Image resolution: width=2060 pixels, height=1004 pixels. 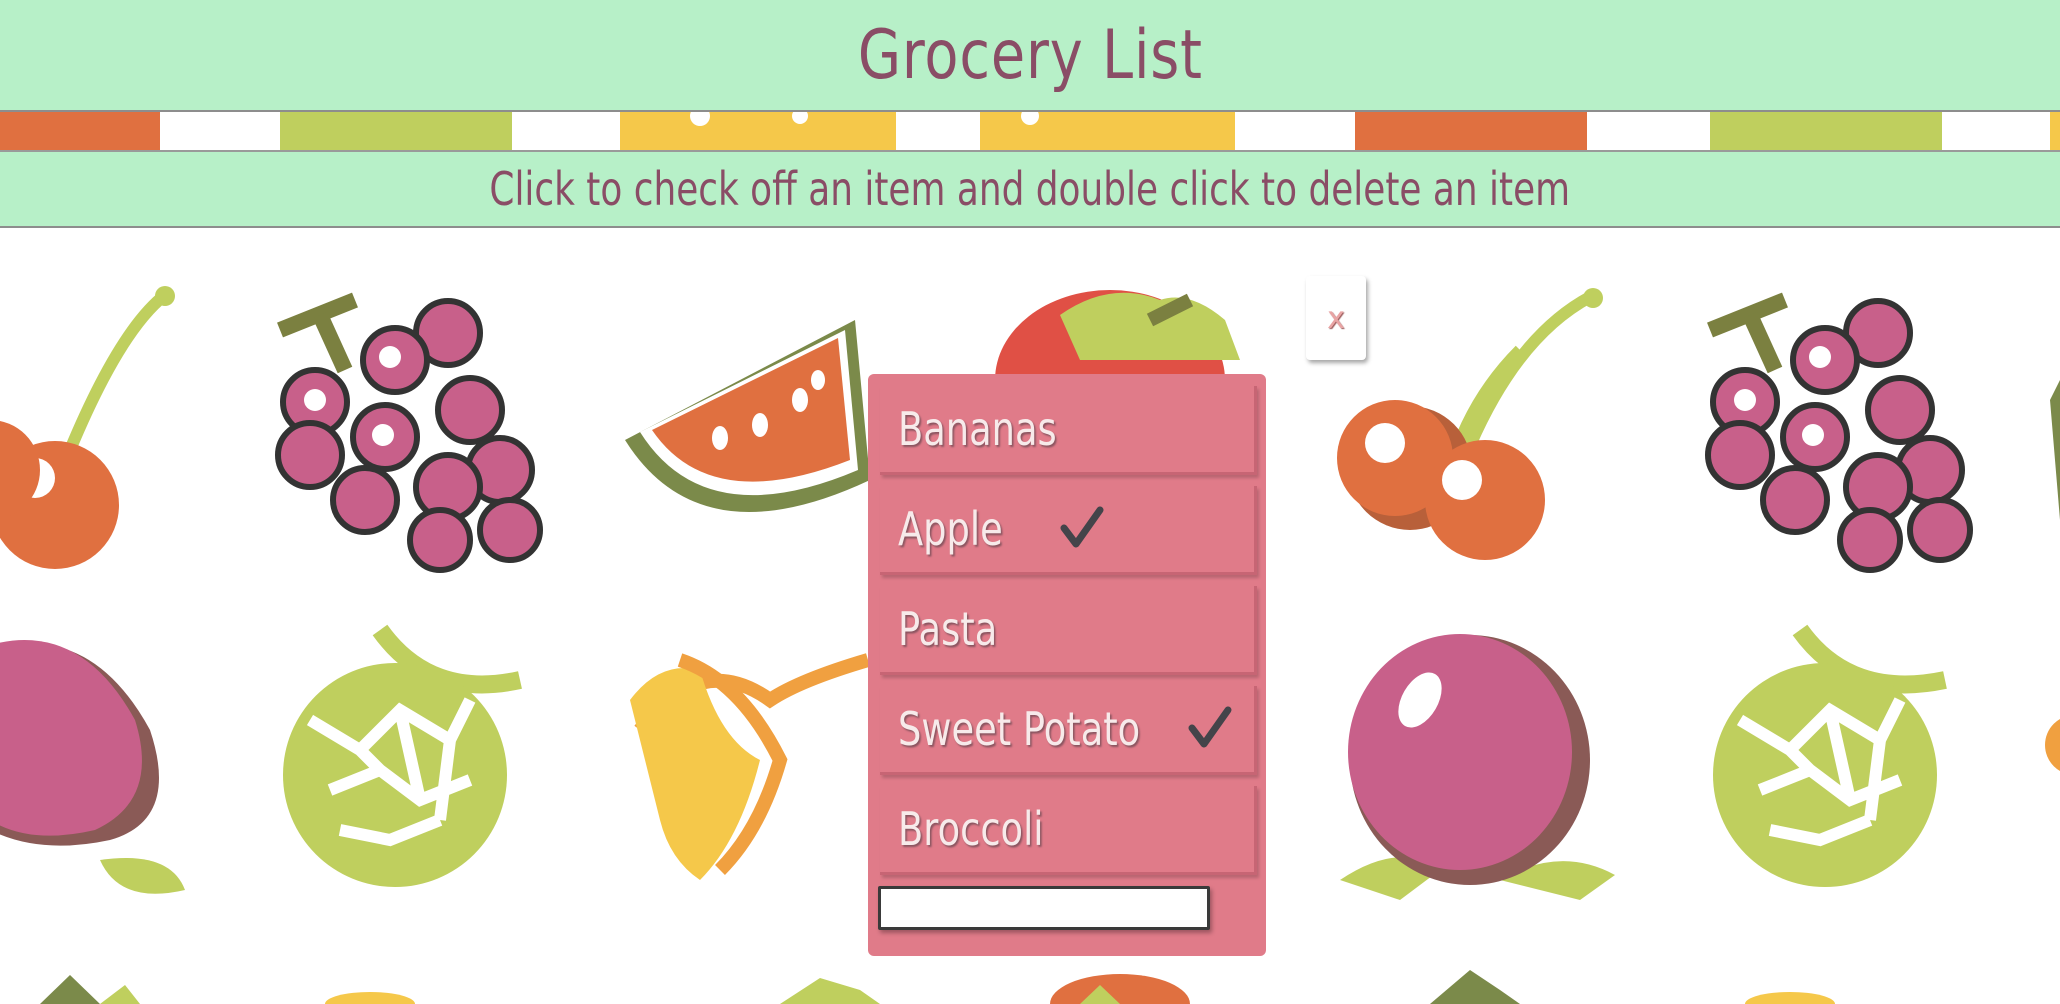 I want to click on new-item-input, so click(x=1044, y=908).